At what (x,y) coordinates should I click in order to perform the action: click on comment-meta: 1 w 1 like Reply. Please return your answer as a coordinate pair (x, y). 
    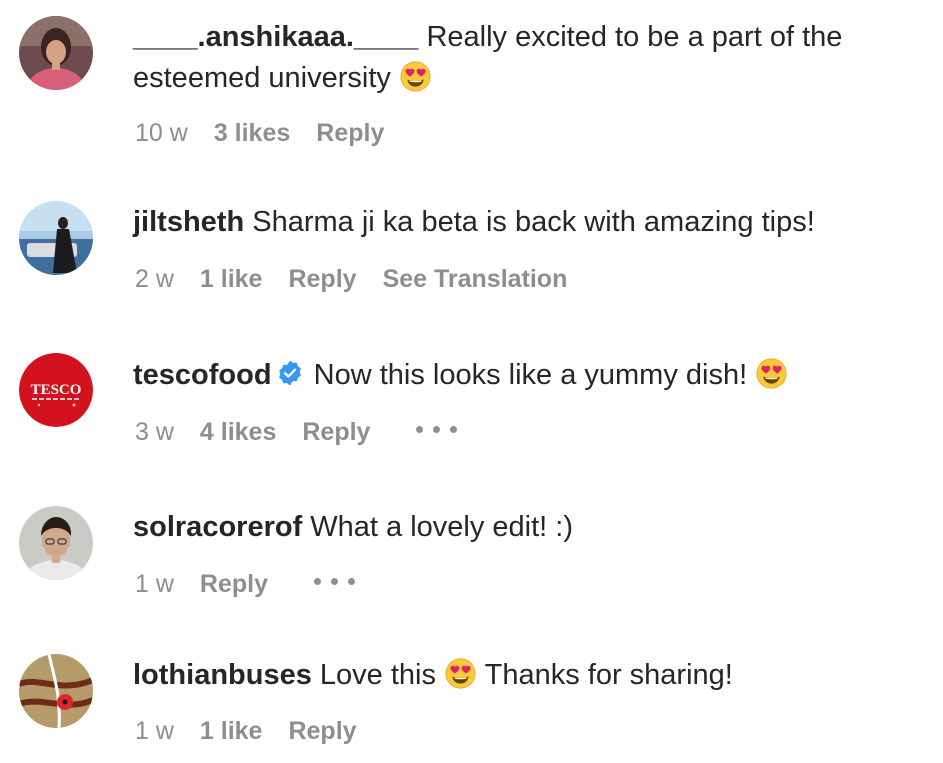
    Looking at the image, I should click on (259, 731).